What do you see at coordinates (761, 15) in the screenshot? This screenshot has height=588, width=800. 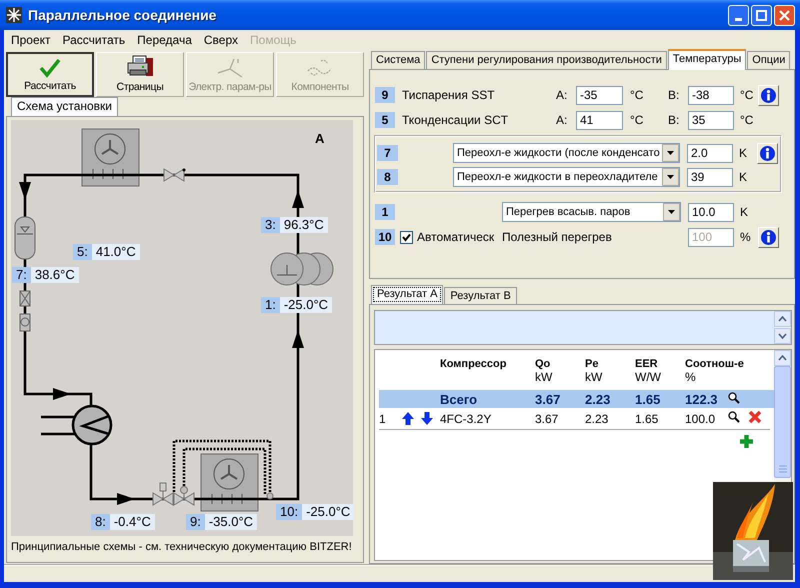 I see `maximize-button` at bounding box center [761, 15].